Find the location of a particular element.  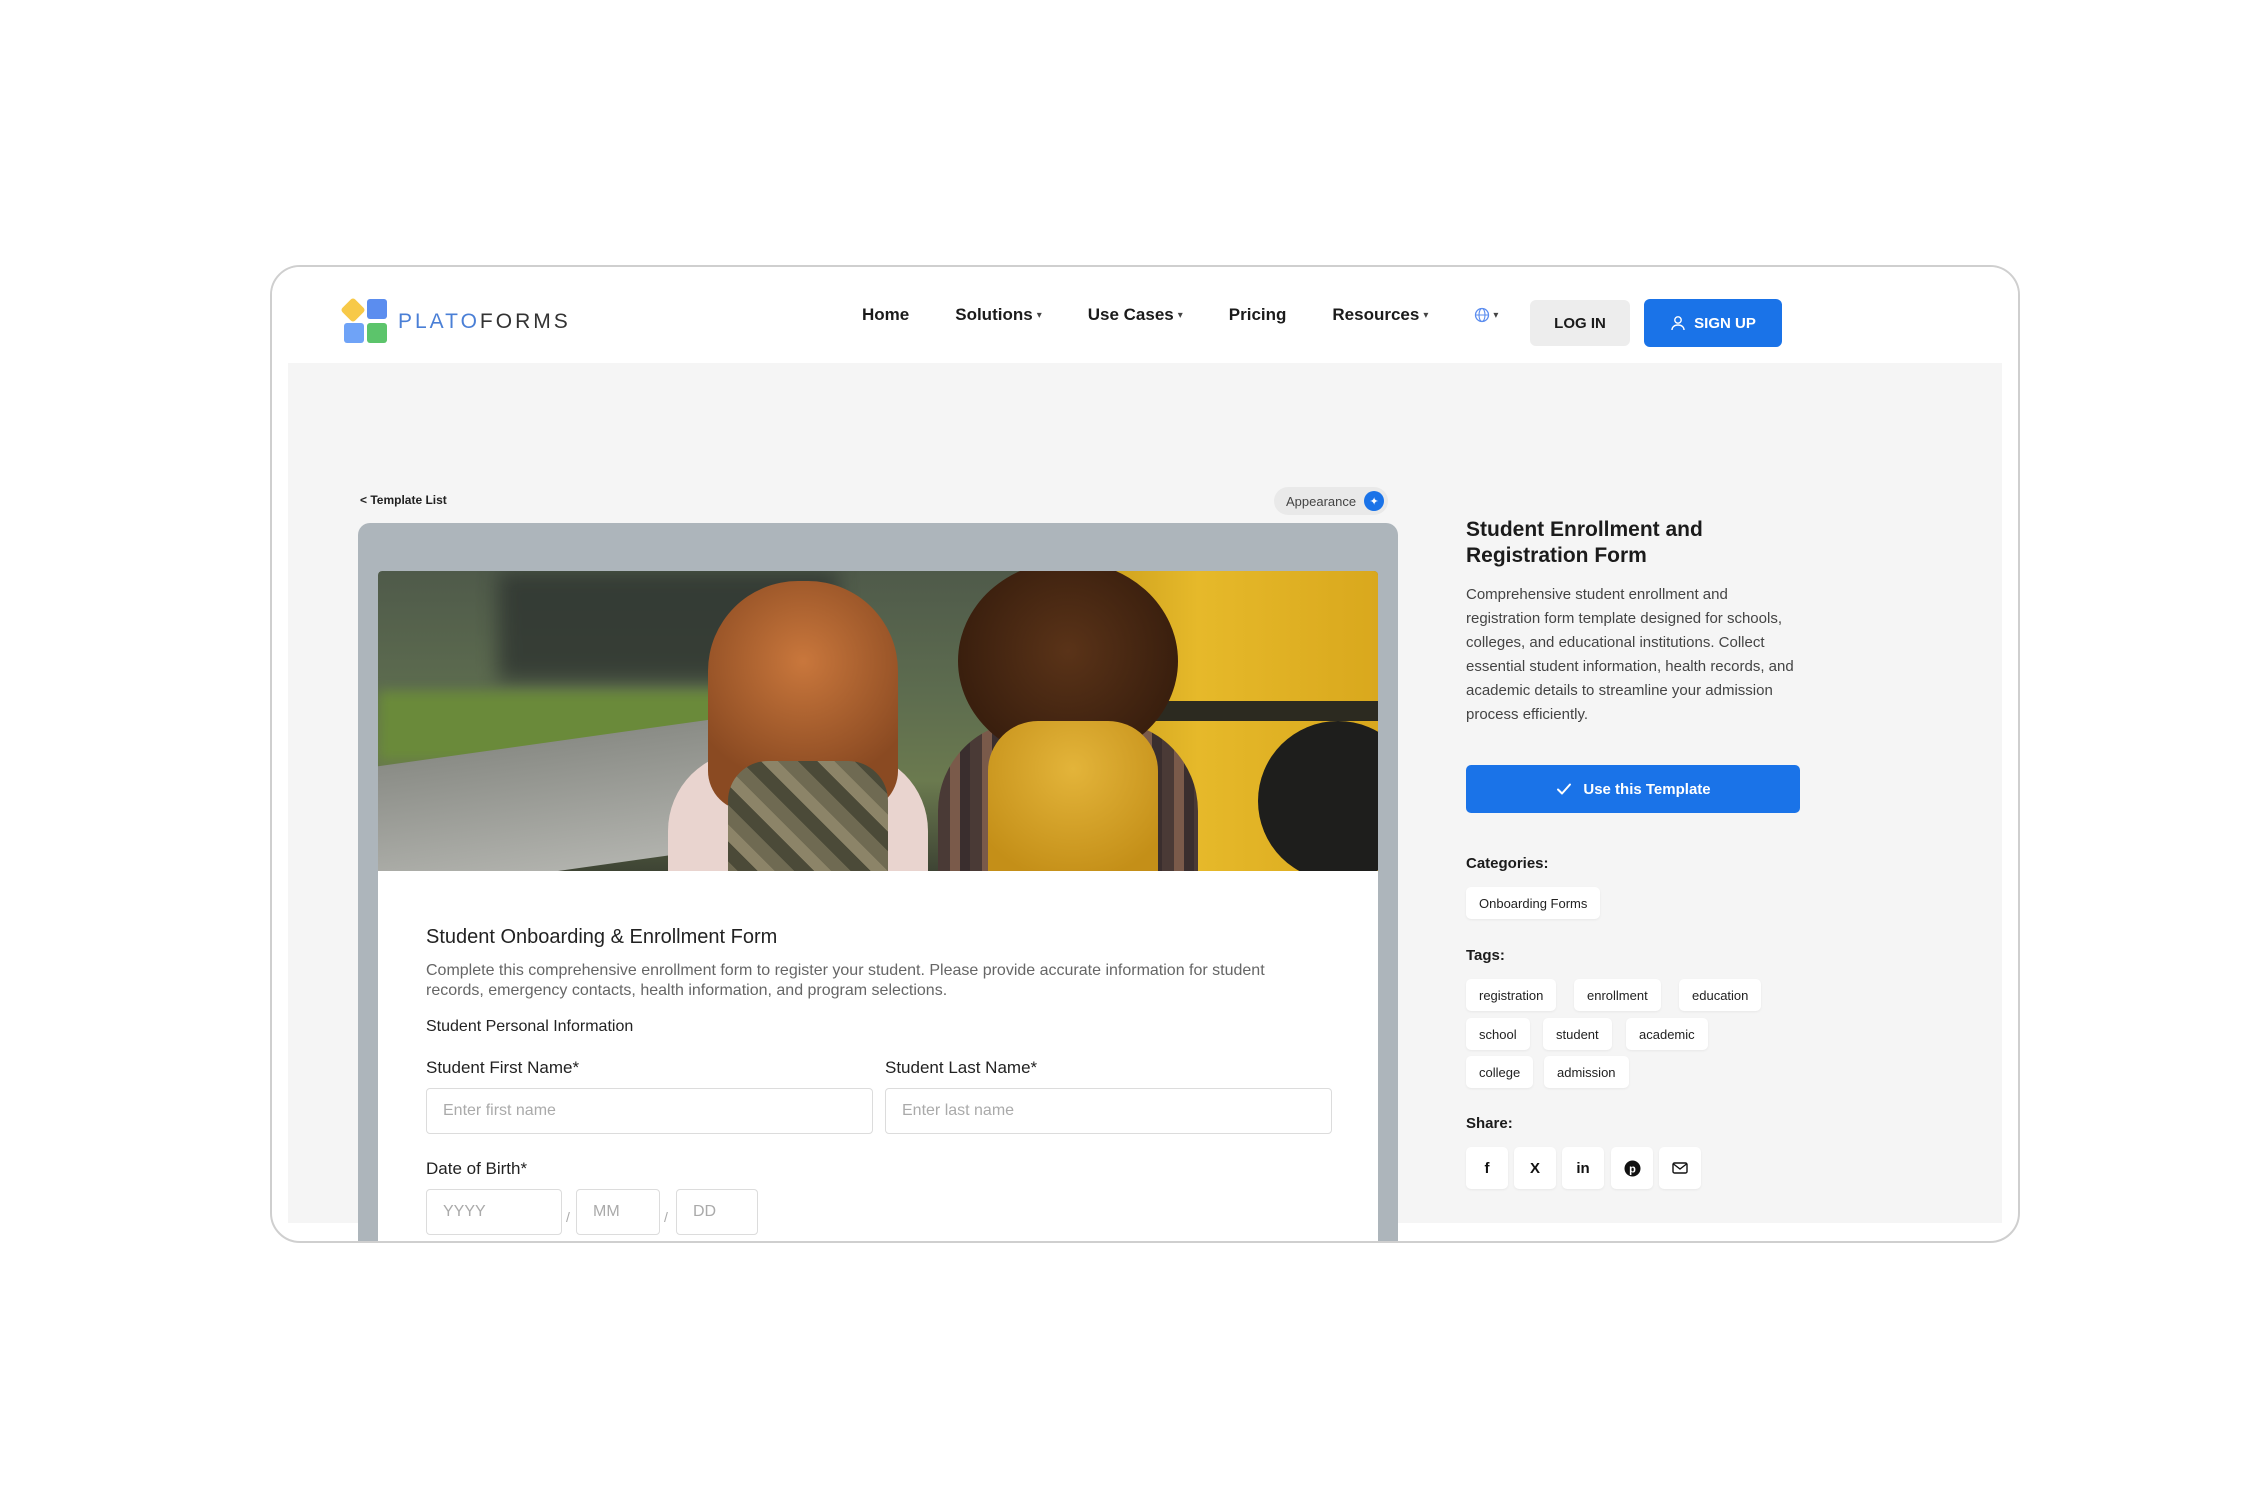

template-title: Student Enrollment and Registration Form is located at coordinates (1584, 542).